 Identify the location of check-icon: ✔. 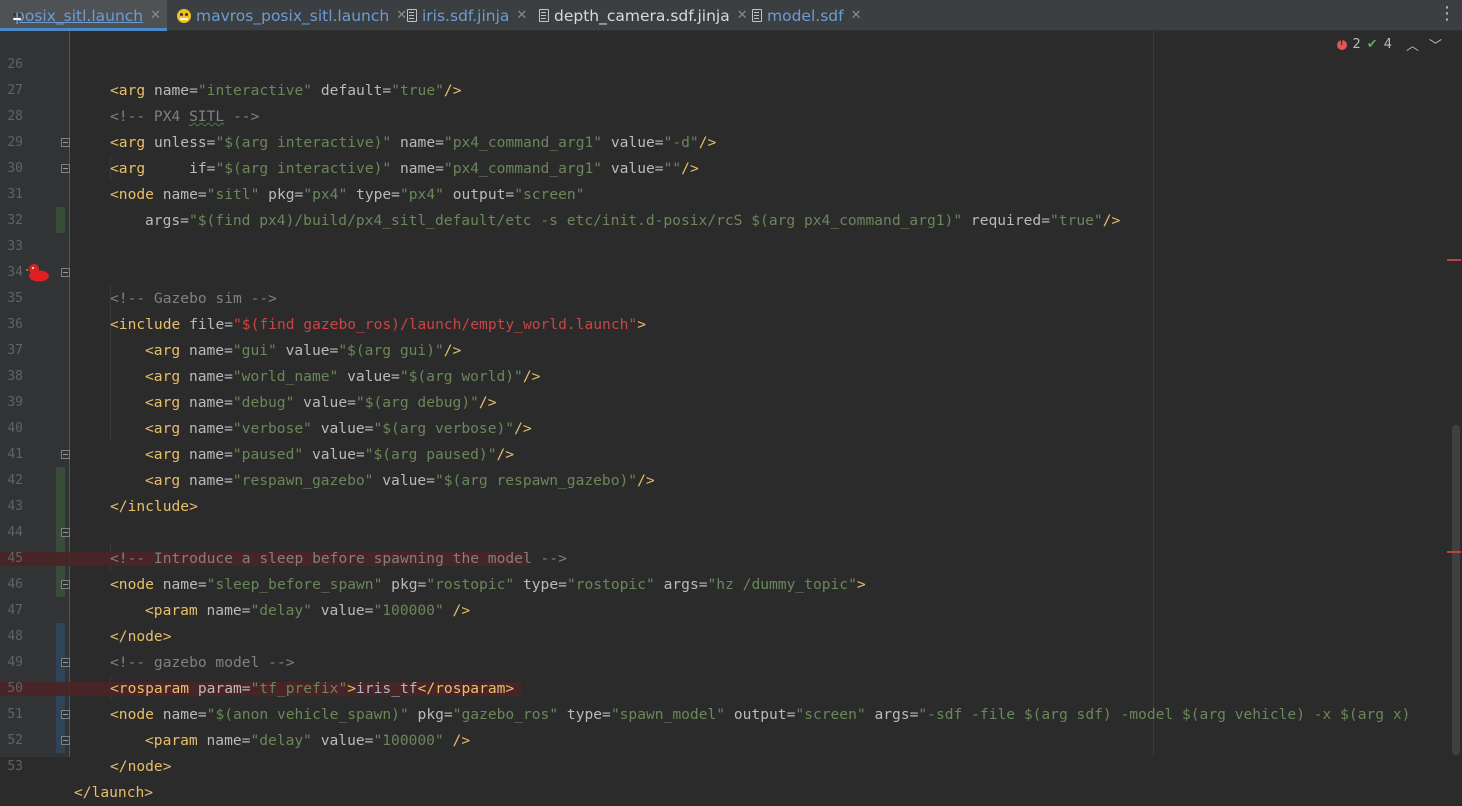
(1372, 44).